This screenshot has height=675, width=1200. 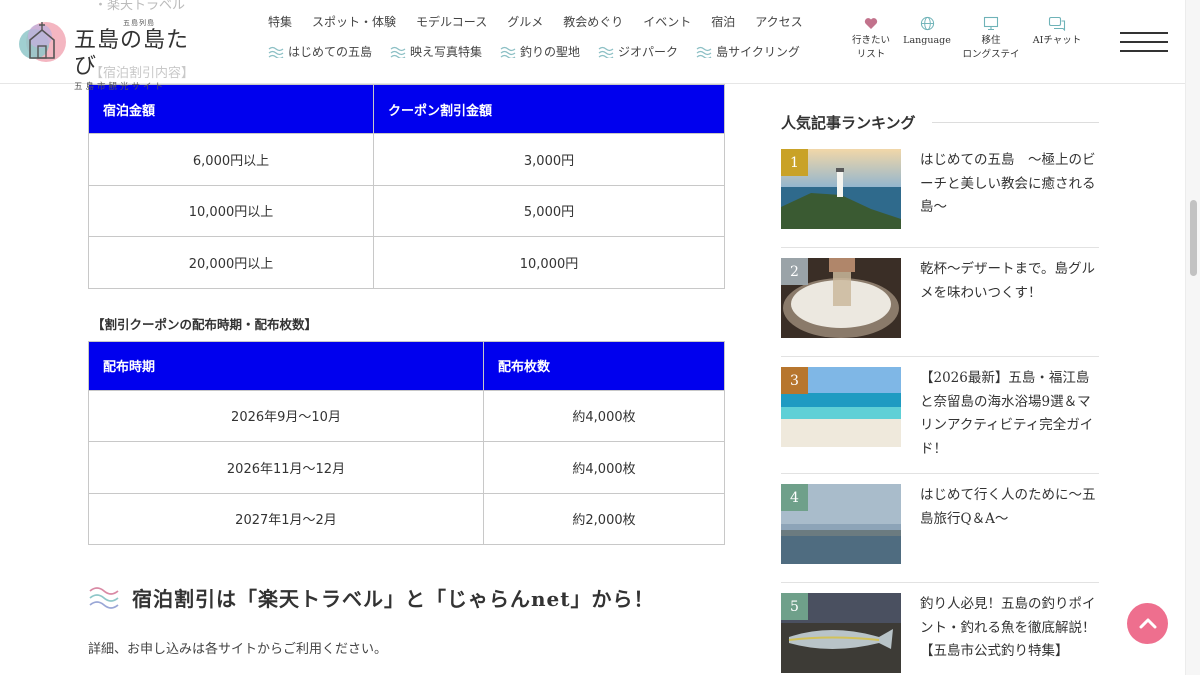 What do you see at coordinates (794, 606) in the screenshot?
I see `rank-badge: 5` at bounding box center [794, 606].